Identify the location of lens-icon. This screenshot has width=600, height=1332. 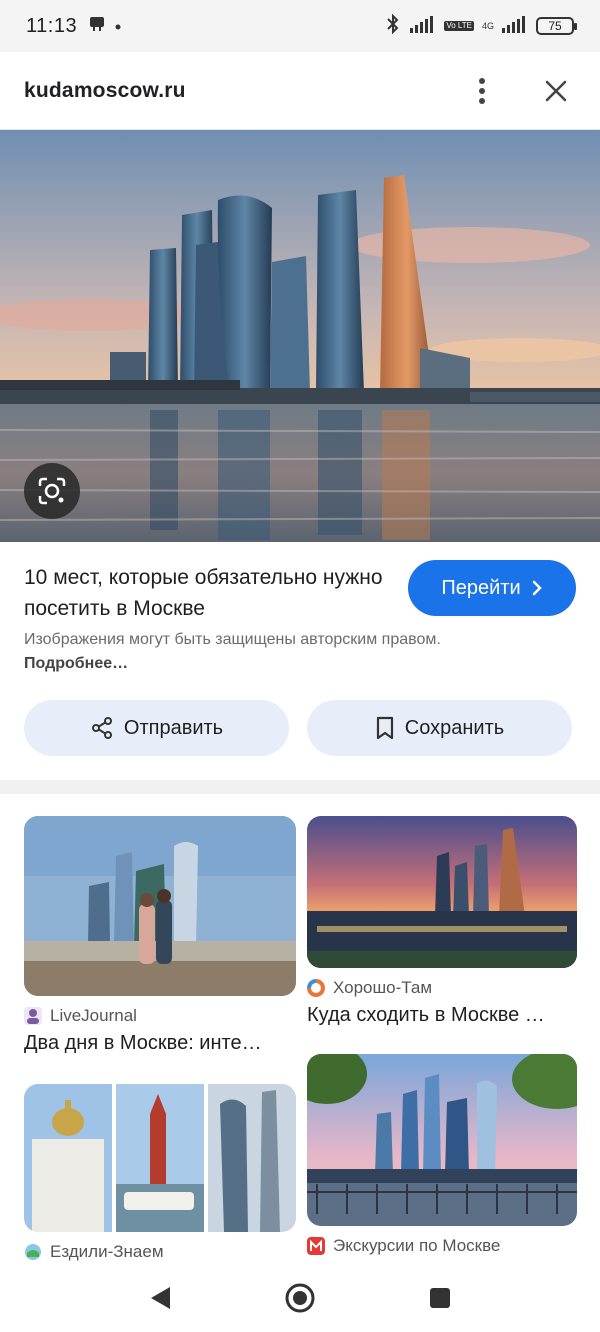
(52, 491).